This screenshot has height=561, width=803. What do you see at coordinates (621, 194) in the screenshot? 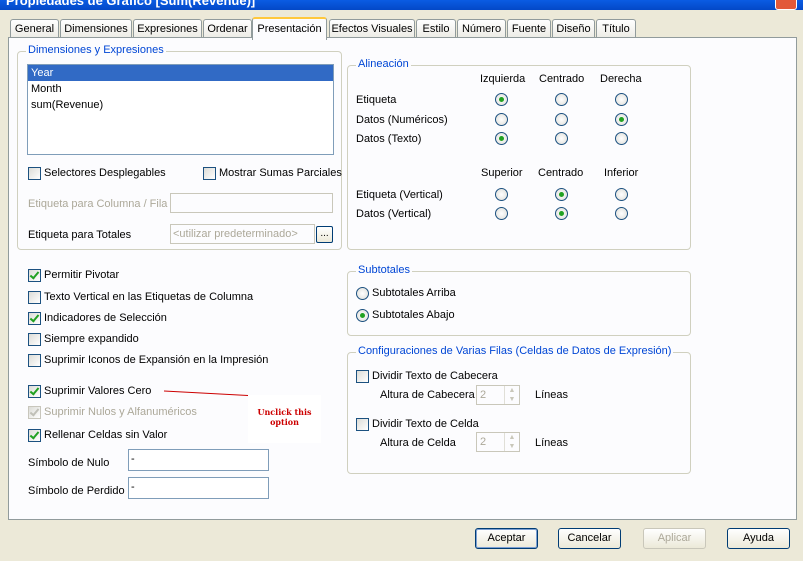
I see `etiqueta-v-inferior-radio` at bounding box center [621, 194].